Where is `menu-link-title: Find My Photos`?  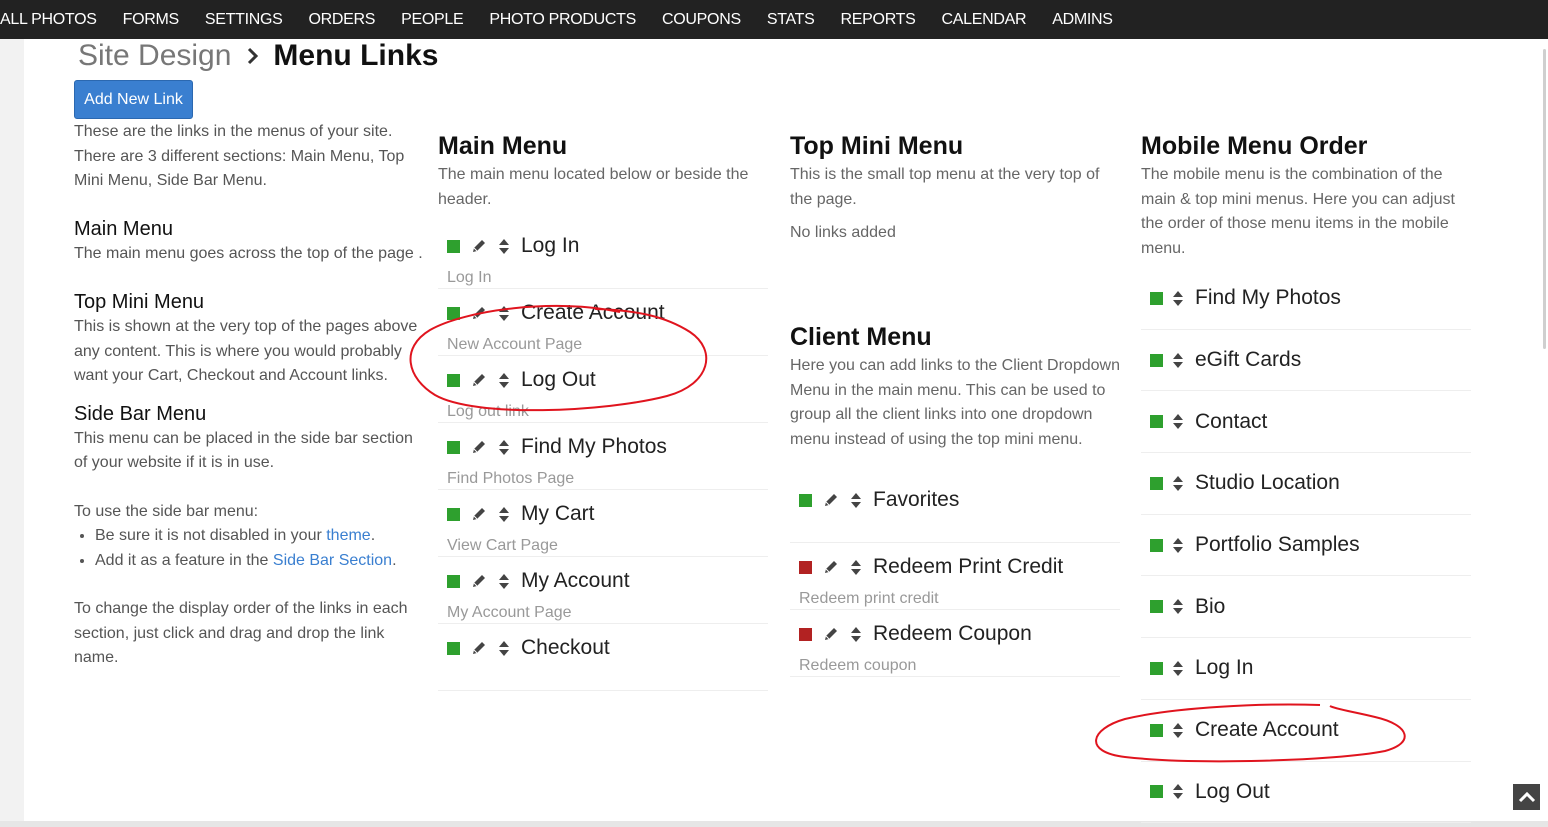
menu-link-title: Find My Photos is located at coordinates (594, 447).